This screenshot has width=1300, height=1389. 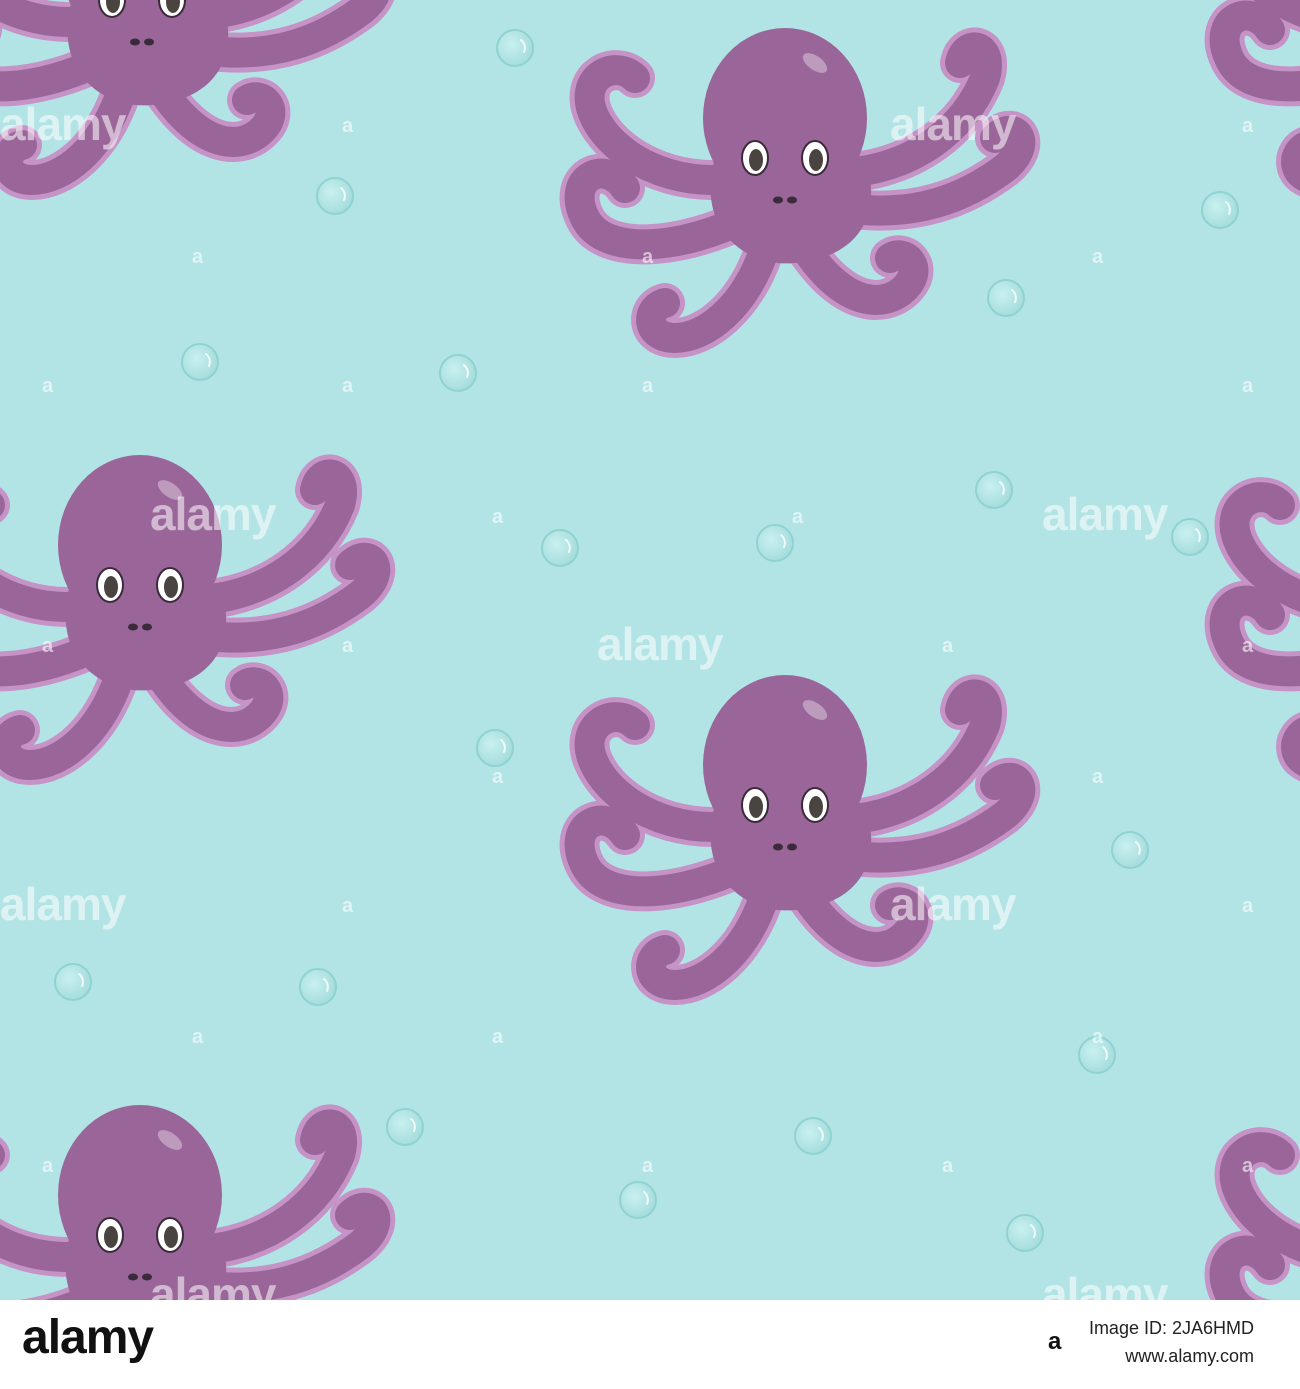 What do you see at coordinates (88, 1337) in the screenshot?
I see `footer-logo: alamy` at bounding box center [88, 1337].